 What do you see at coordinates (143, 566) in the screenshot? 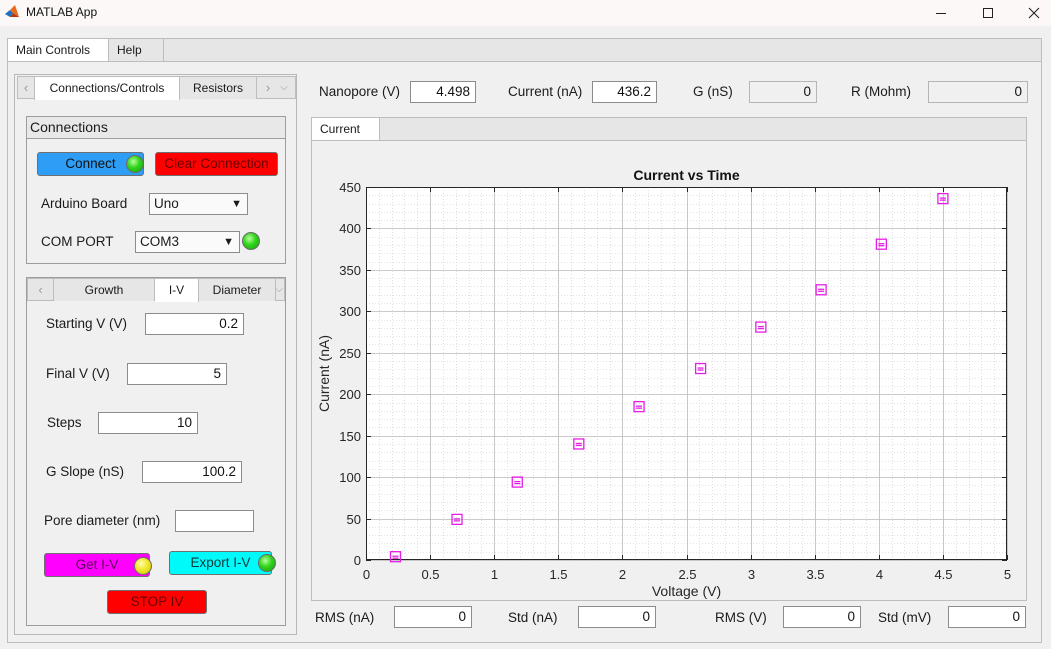
I see `get-iv-status-lamp` at bounding box center [143, 566].